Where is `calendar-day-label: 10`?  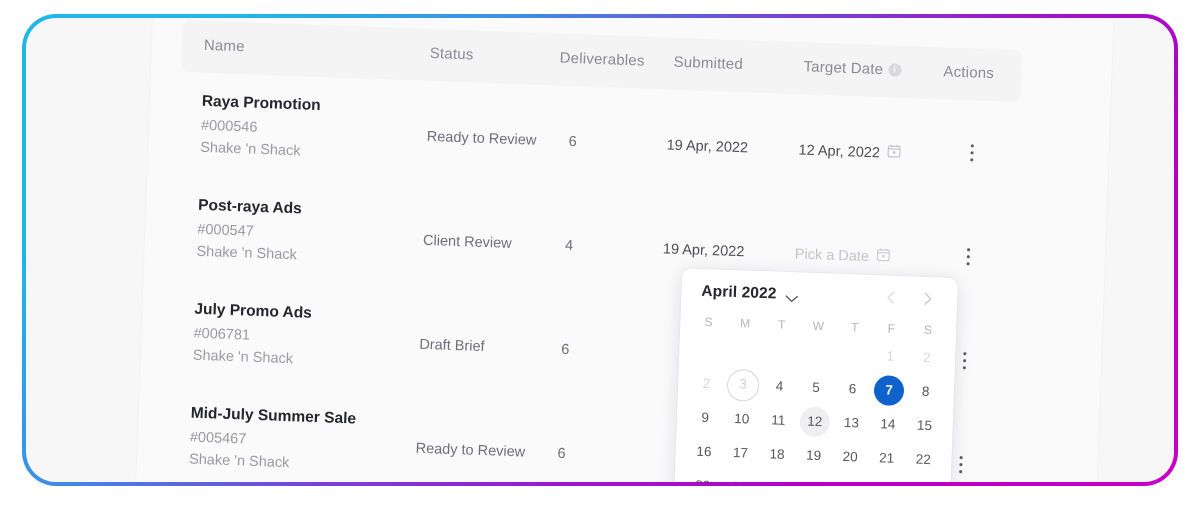
calendar-day-label: 10 is located at coordinates (741, 419).